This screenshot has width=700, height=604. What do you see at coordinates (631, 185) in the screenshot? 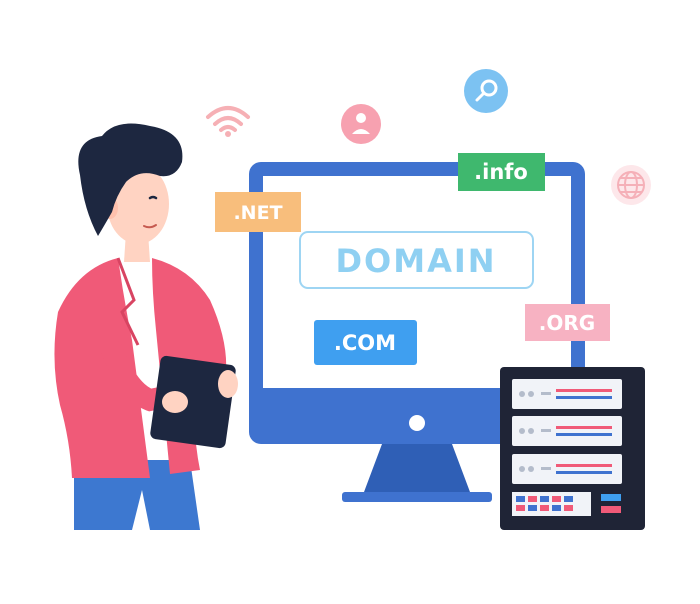
I see `globe-icon` at bounding box center [631, 185].